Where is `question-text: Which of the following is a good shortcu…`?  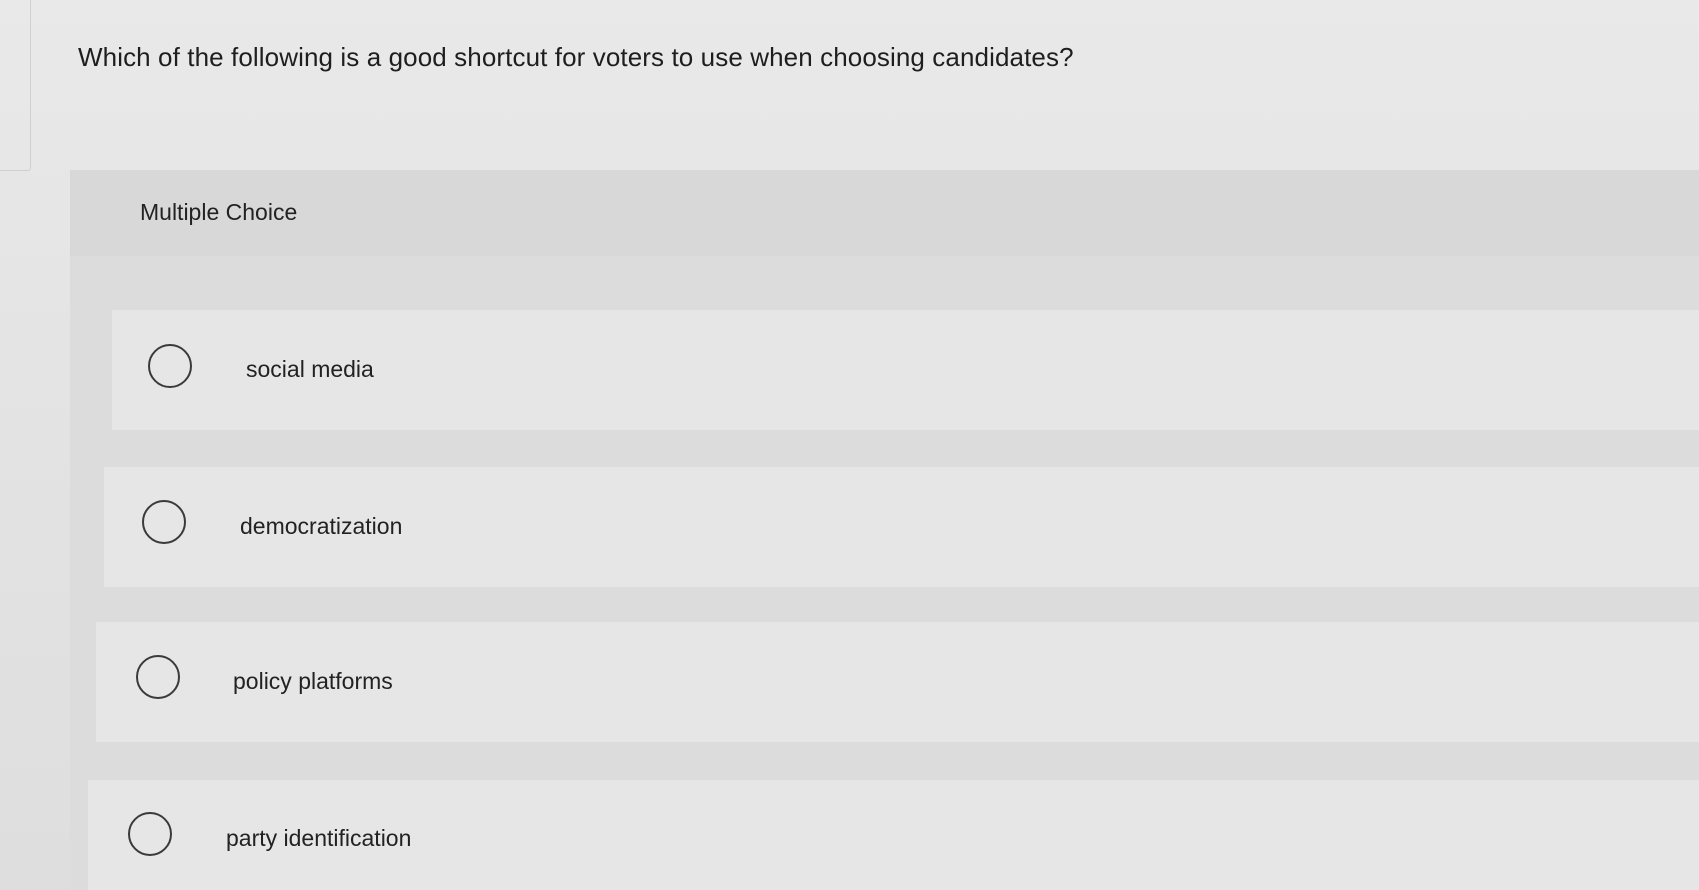 question-text: Which of the following is a good shortcu… is located at coordinates (576, 57).